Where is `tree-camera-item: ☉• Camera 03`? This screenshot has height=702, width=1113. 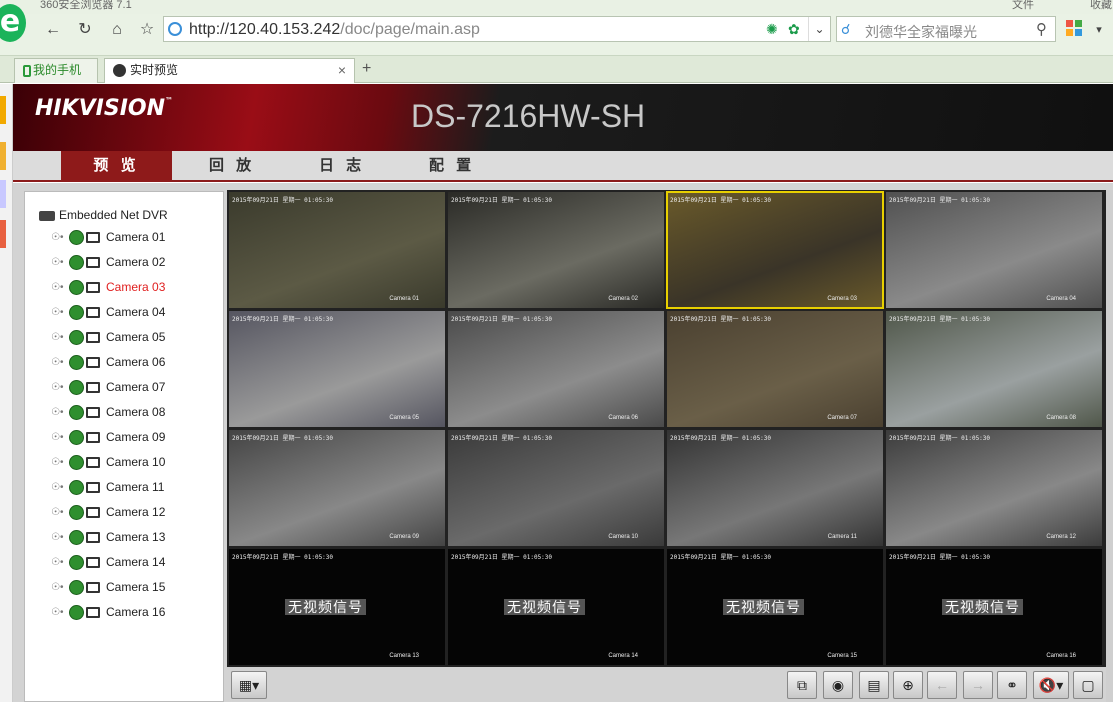
tree-camera-item: ☉• Camera 03 is located at coordinates (108, 289).